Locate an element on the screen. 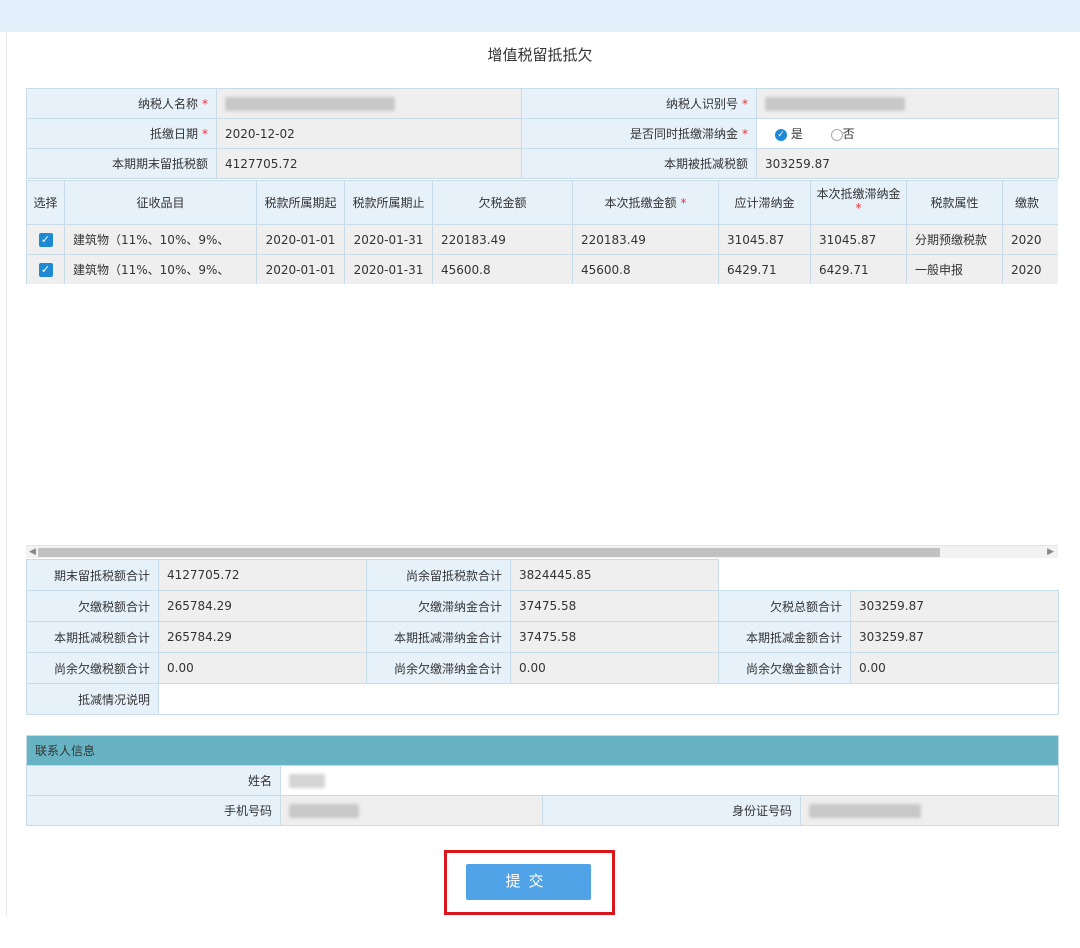 This screenshot has height=948, width=1080. ded-tax-label: 本期抵减税额合计 is located at coordinates (92, 637).